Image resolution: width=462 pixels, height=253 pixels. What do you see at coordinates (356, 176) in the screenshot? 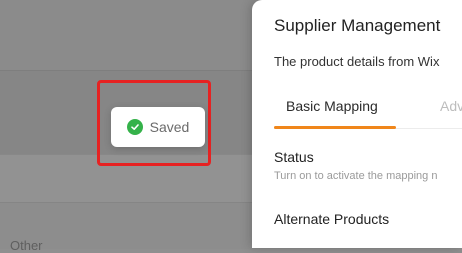
I see `status-hint: Turn on to activate the mapping n` at bounding box center [356, 176].